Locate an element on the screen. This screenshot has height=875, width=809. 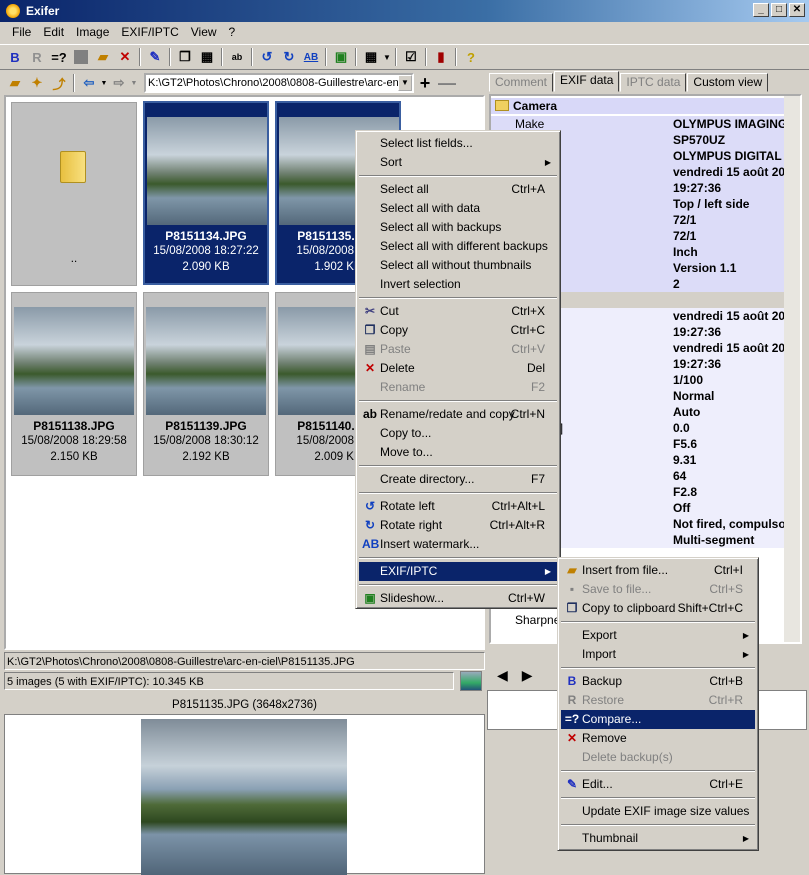
view-icon: ▦ is located at coordinates (371, 57).